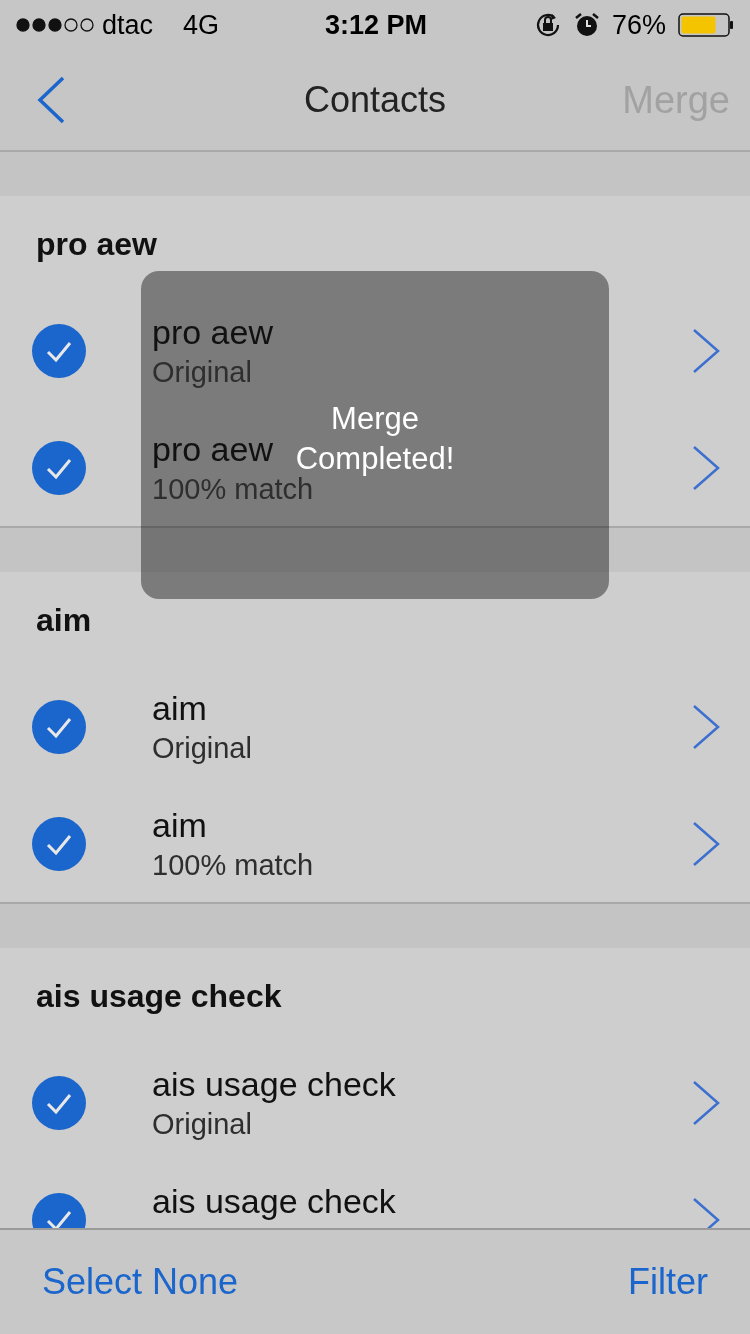  I want to click on battery-percent: 76%, so click(638, 25).